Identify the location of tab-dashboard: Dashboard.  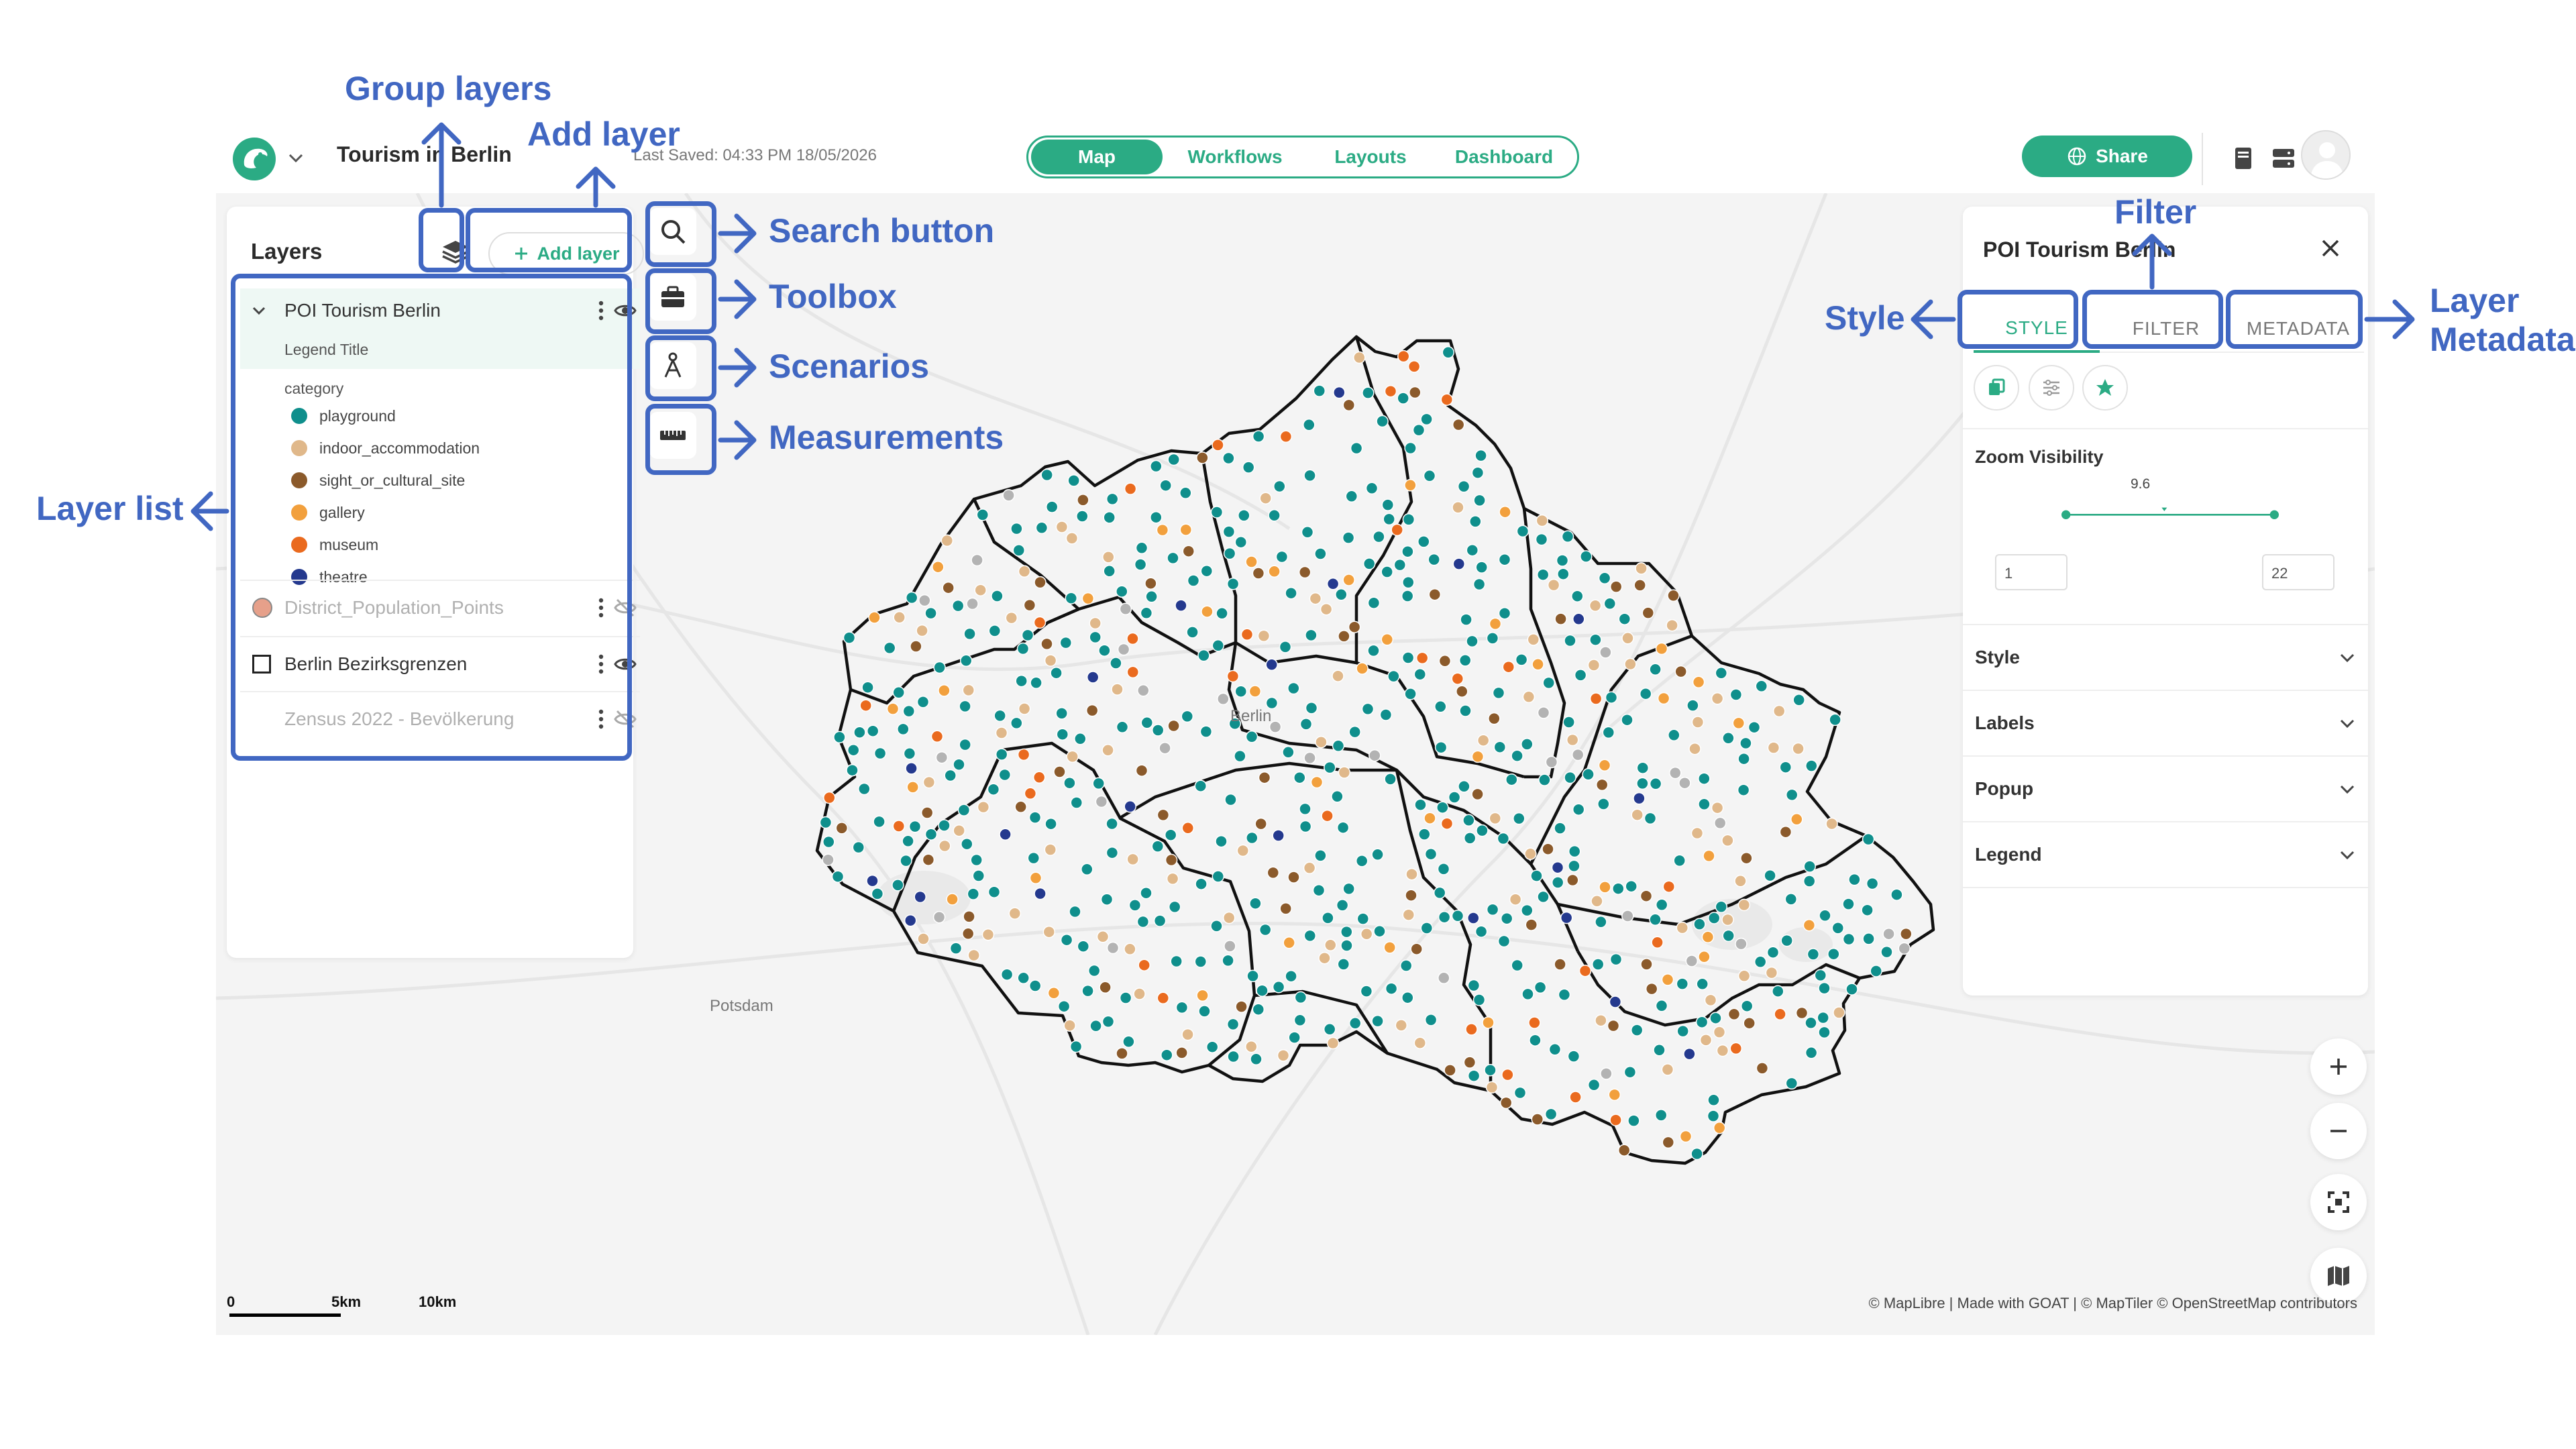
(1504, 157).